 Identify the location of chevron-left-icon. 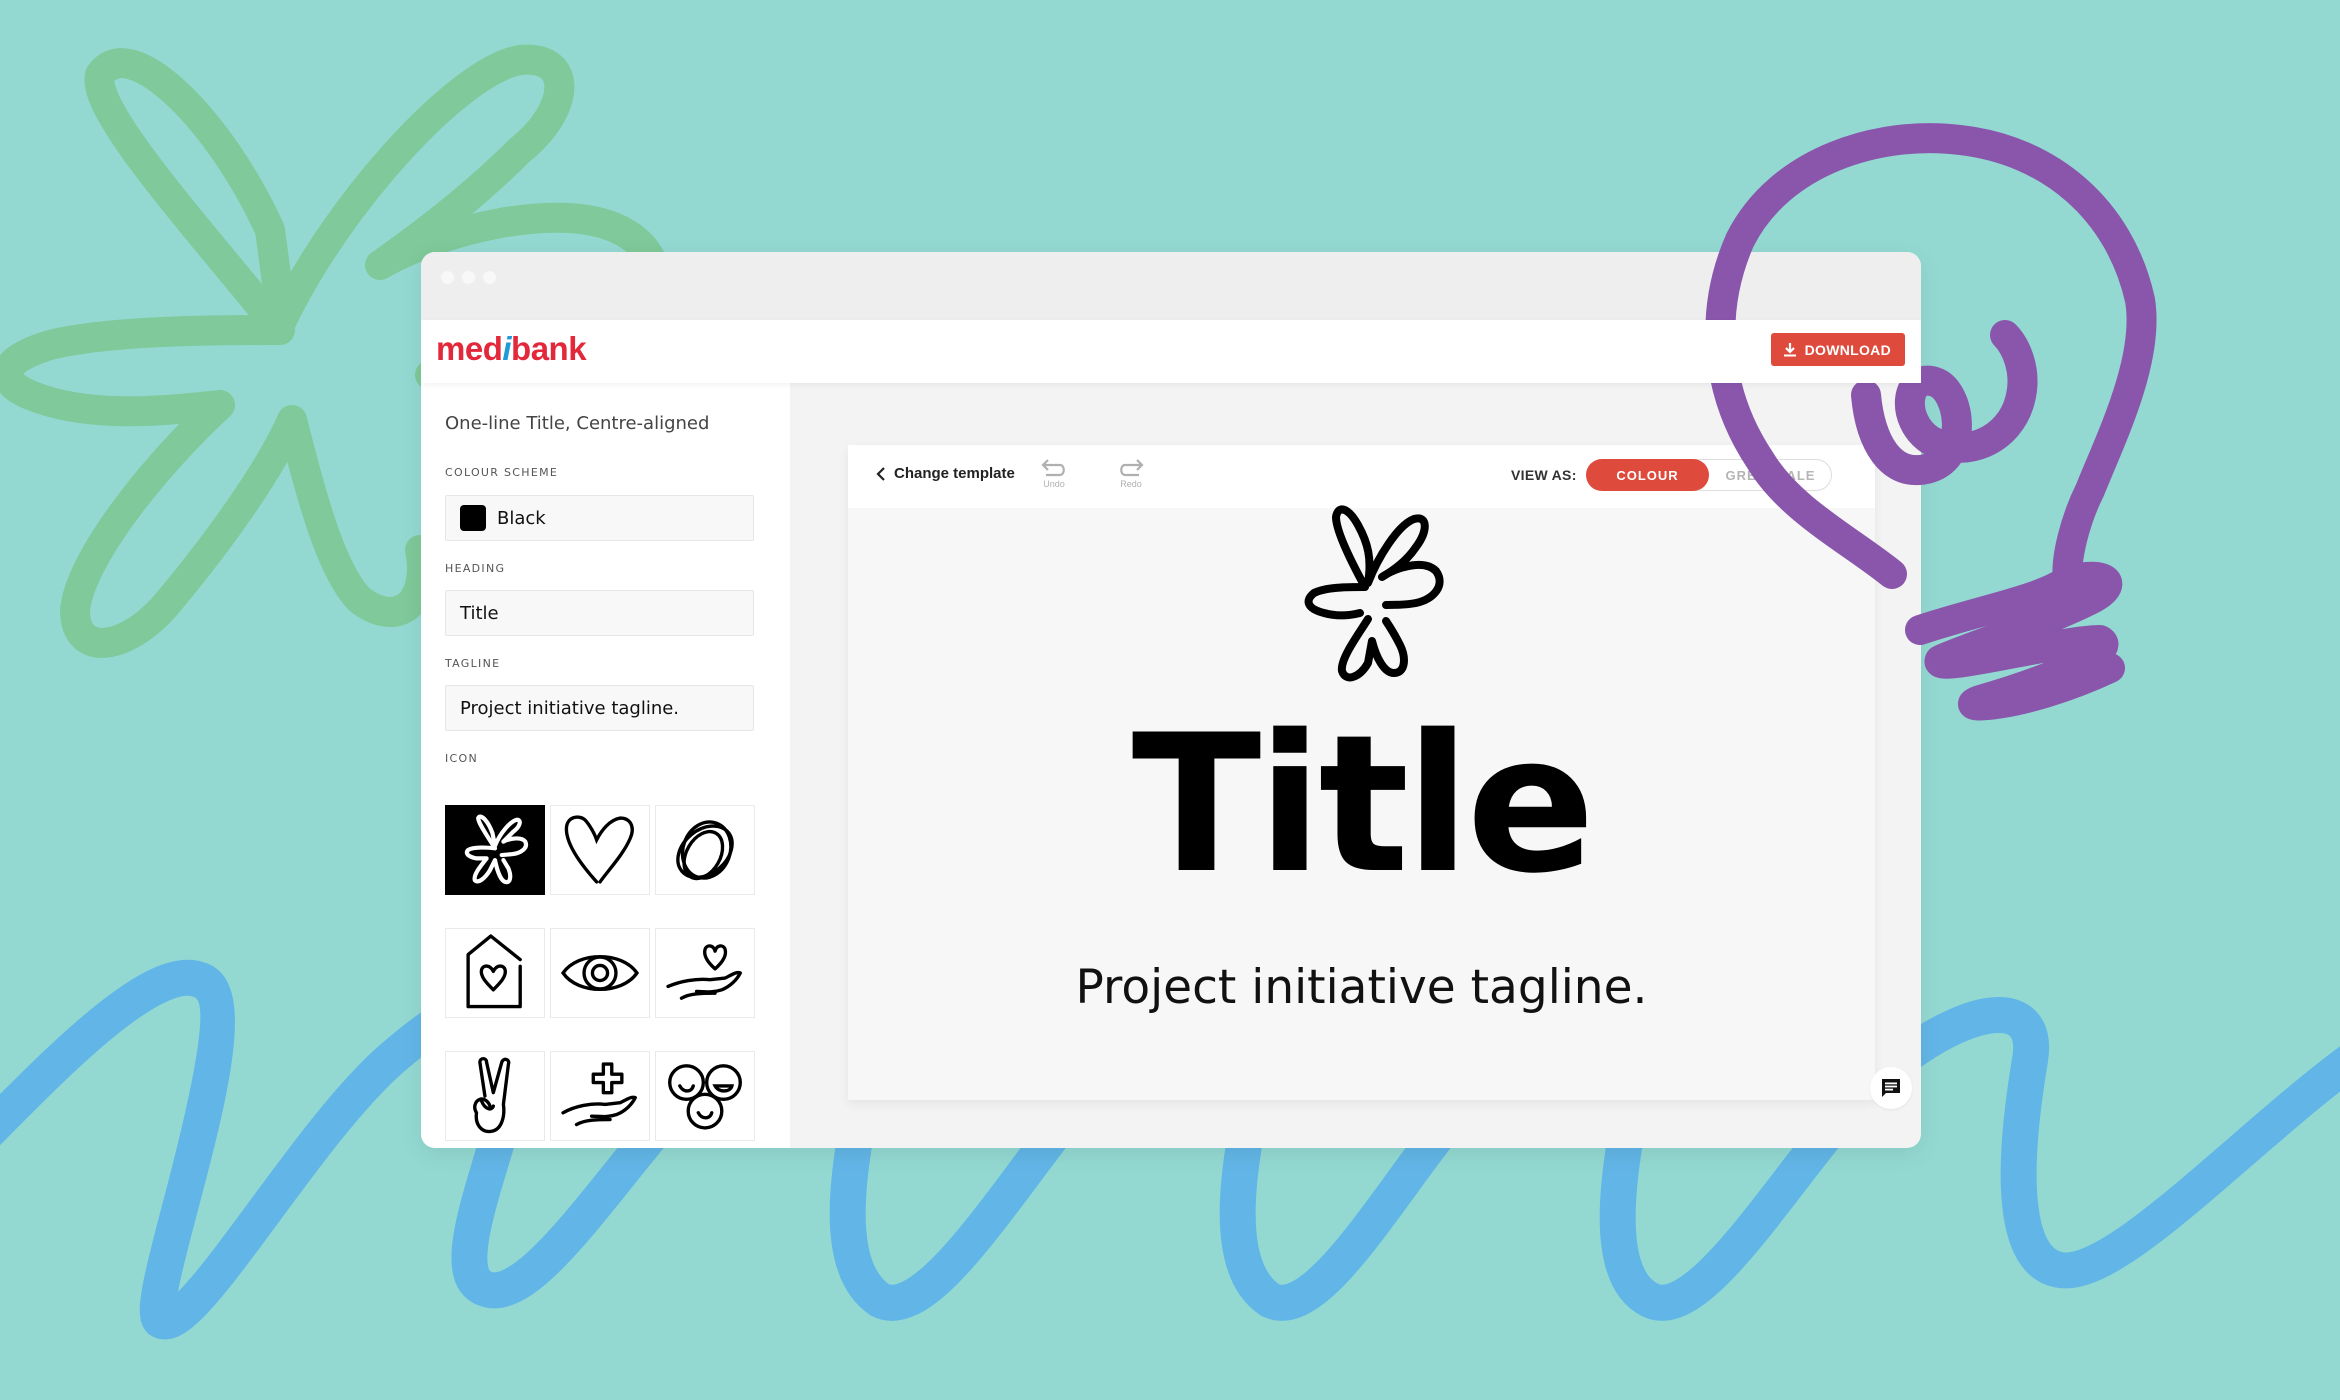
(880, 473).